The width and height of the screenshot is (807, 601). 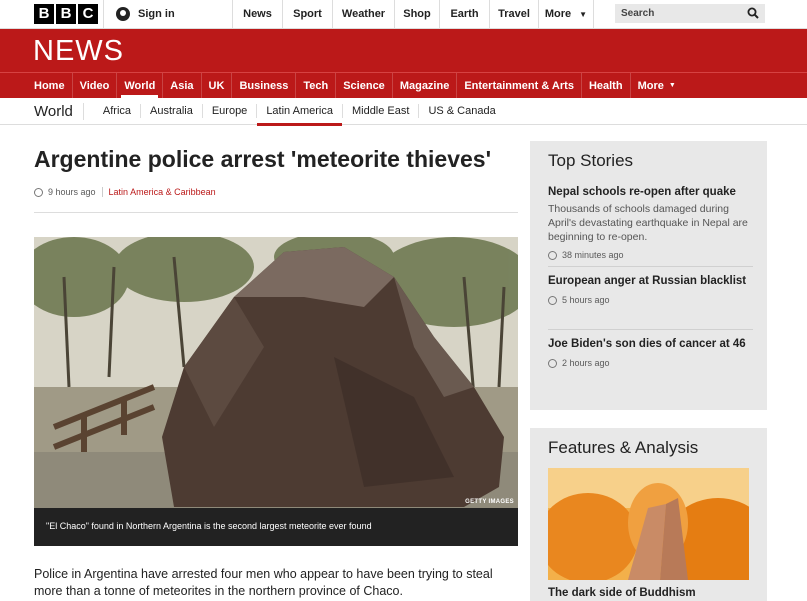 What do you see at coordinates (513, 14) in the screenshot?
I see `global-nav-travel: Travel` at bounding box center [513, 14].